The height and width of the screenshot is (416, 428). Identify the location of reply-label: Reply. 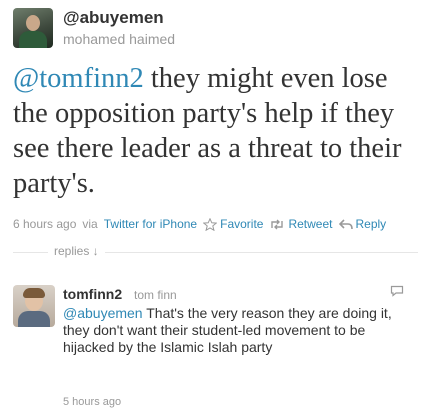
(371, 224).